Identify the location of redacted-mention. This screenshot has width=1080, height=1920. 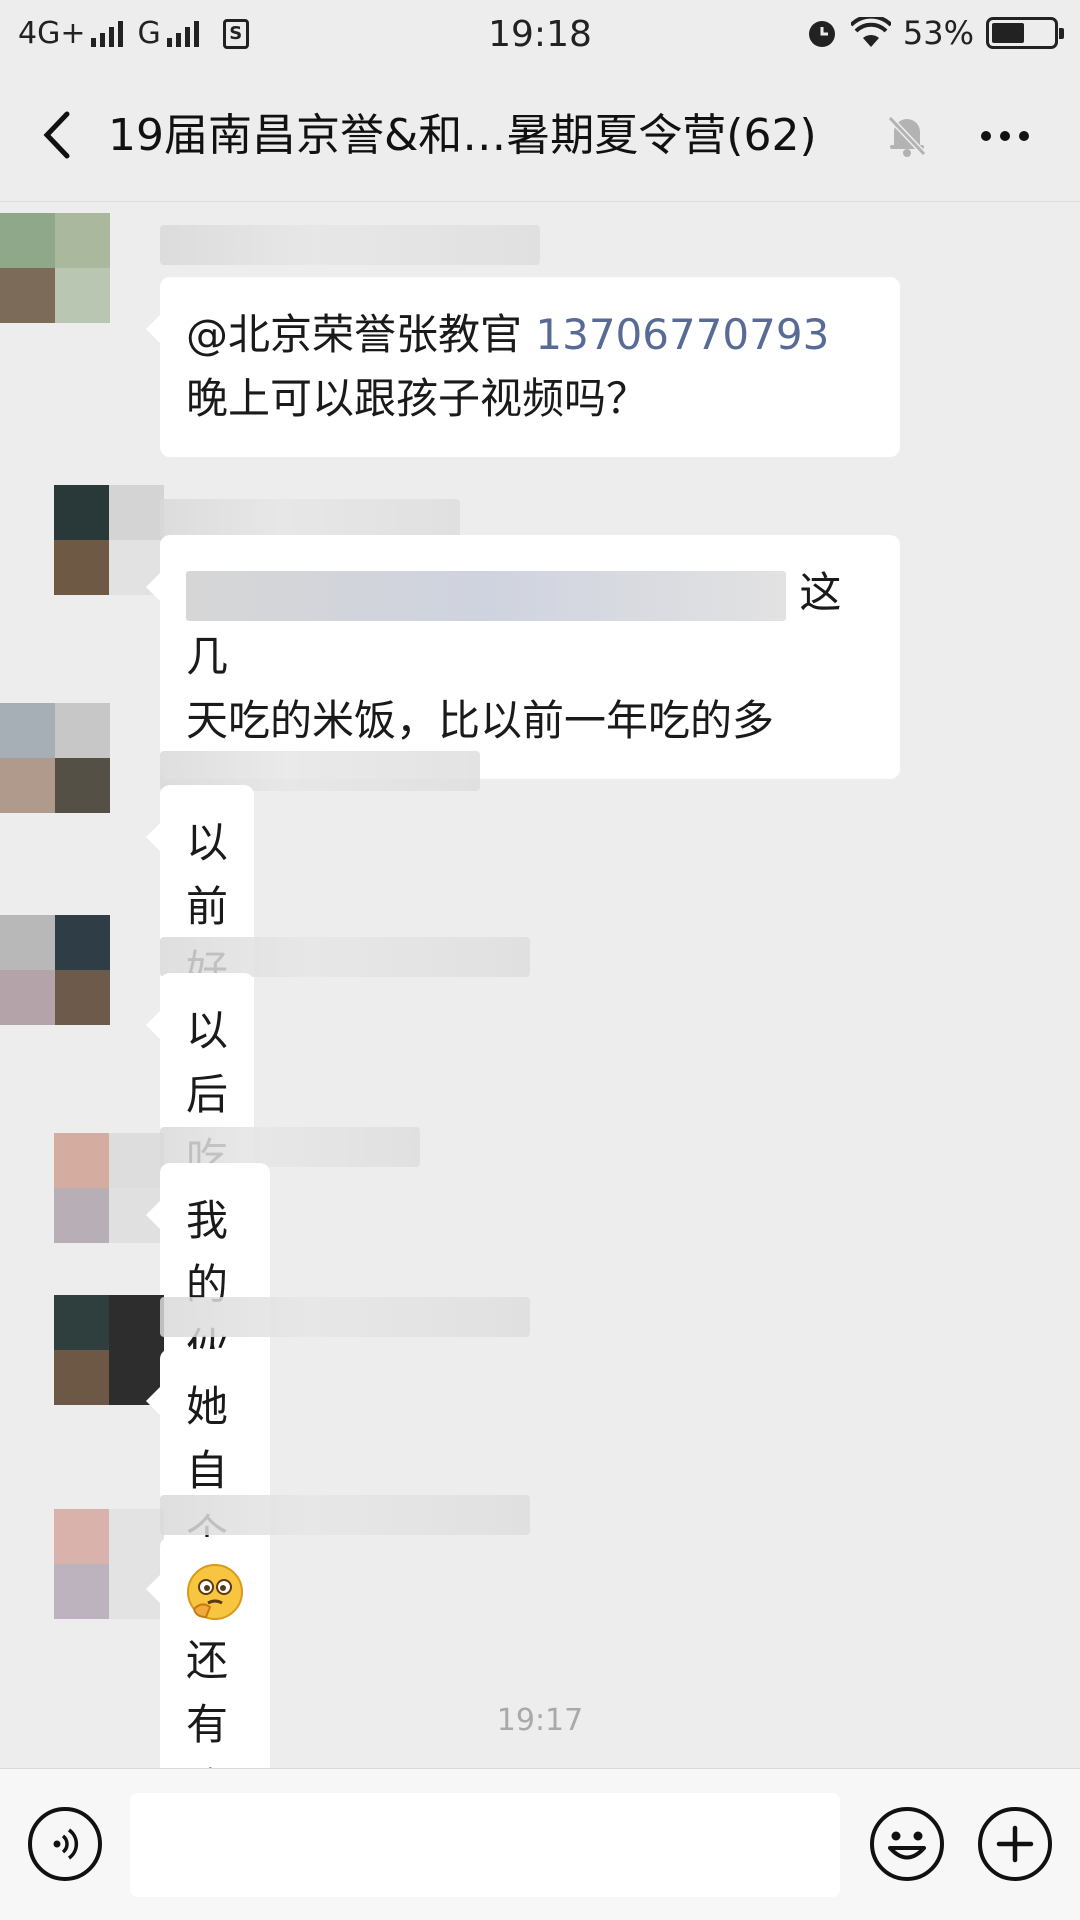
(486, 595).